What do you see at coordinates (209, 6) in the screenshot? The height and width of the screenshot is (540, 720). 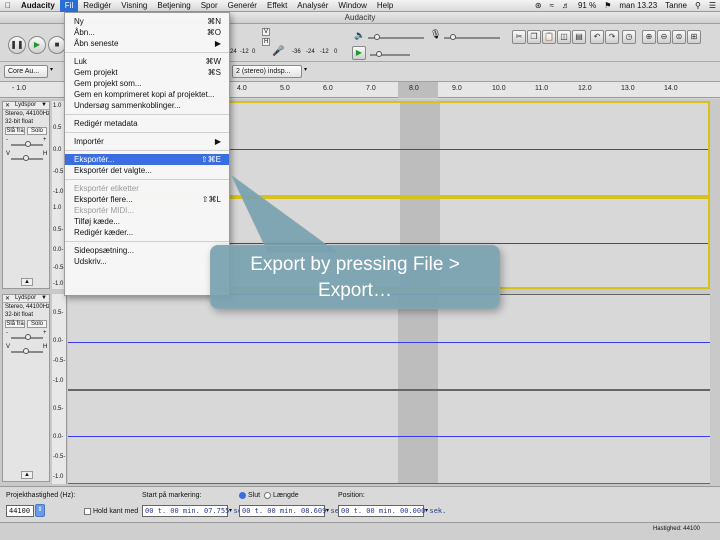 I see `menu-tracks: Spor` at bounding box center [209, 6].